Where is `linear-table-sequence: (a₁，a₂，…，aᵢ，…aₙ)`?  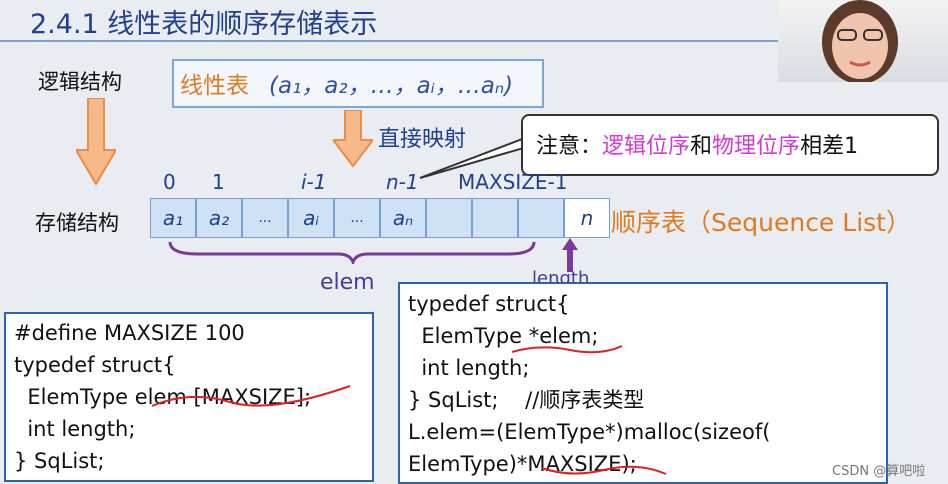
linear-table-sequence: (a₁，a₂，…，aᵢ，…aₙ) is located at coordinates (391, 86).